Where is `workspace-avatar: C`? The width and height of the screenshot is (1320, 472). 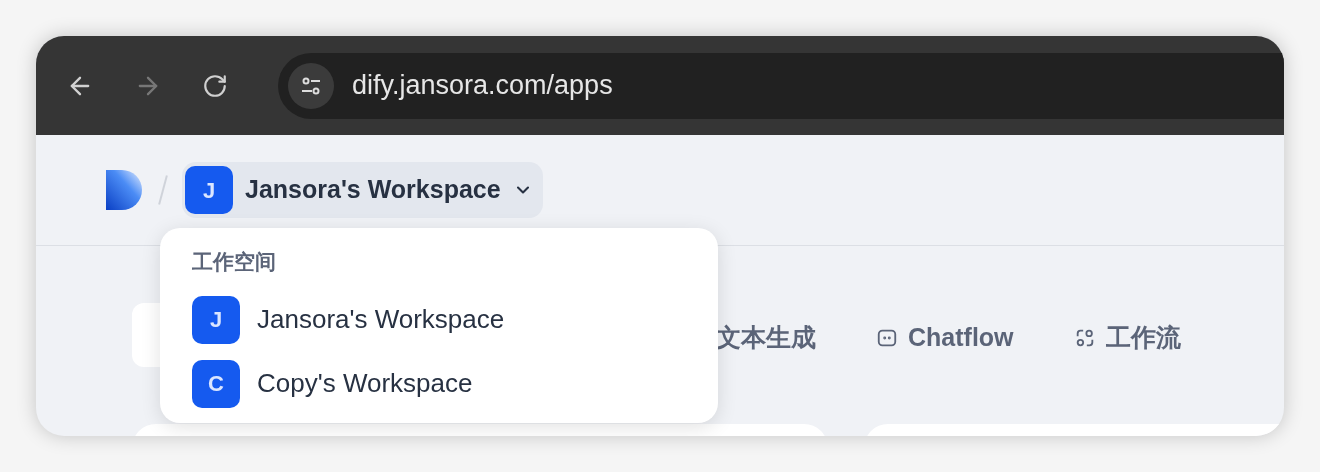 workspace-avatar: C is located at coordinates (216, 383).